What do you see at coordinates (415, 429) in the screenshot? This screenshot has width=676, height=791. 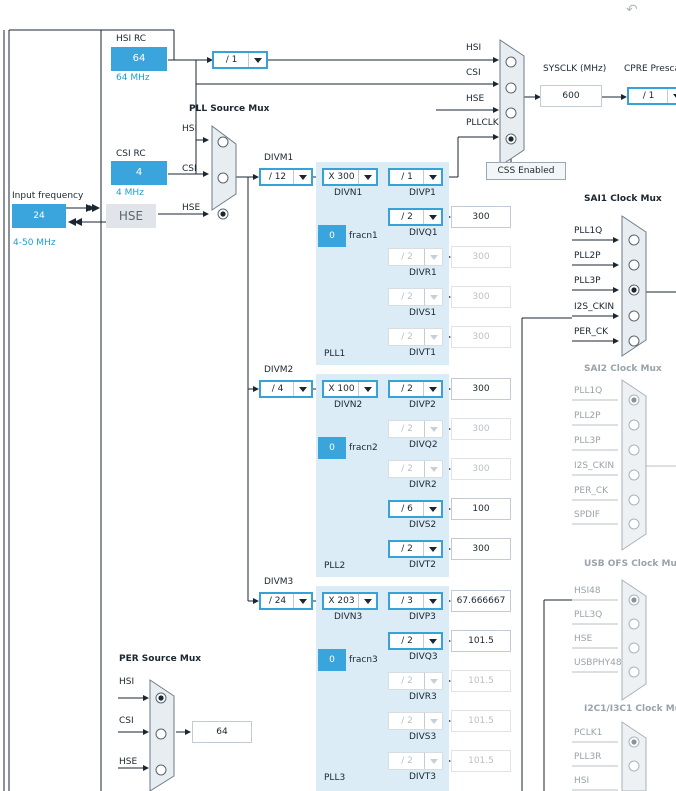 I see `pll2-divq2-select: / 2` at bounding box center [415, 429].